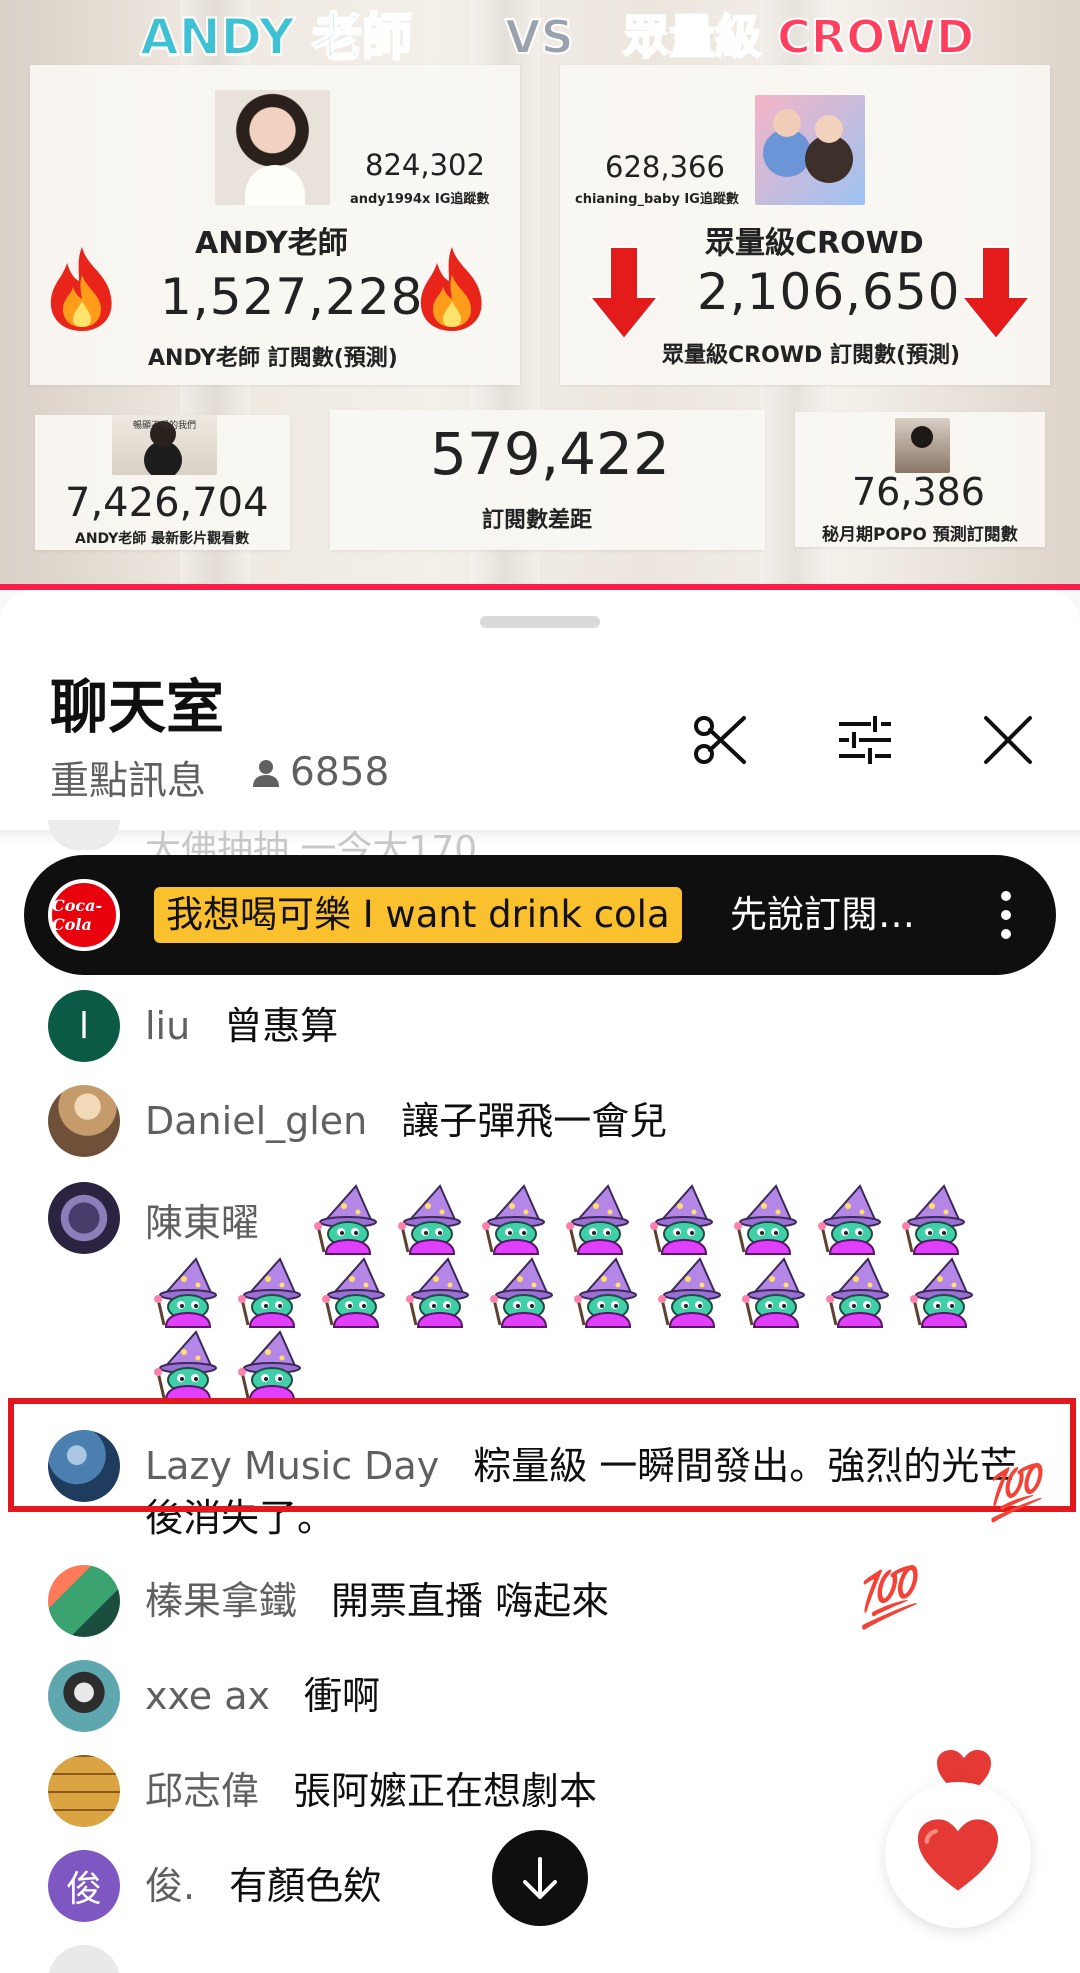 The height and width of the screenshot is (1973, 1080). What do you see at coordinates (814, 243) in the screenshot?
I see `crowd-name: 眾量級CROWD` at bounding box center [814, 243].